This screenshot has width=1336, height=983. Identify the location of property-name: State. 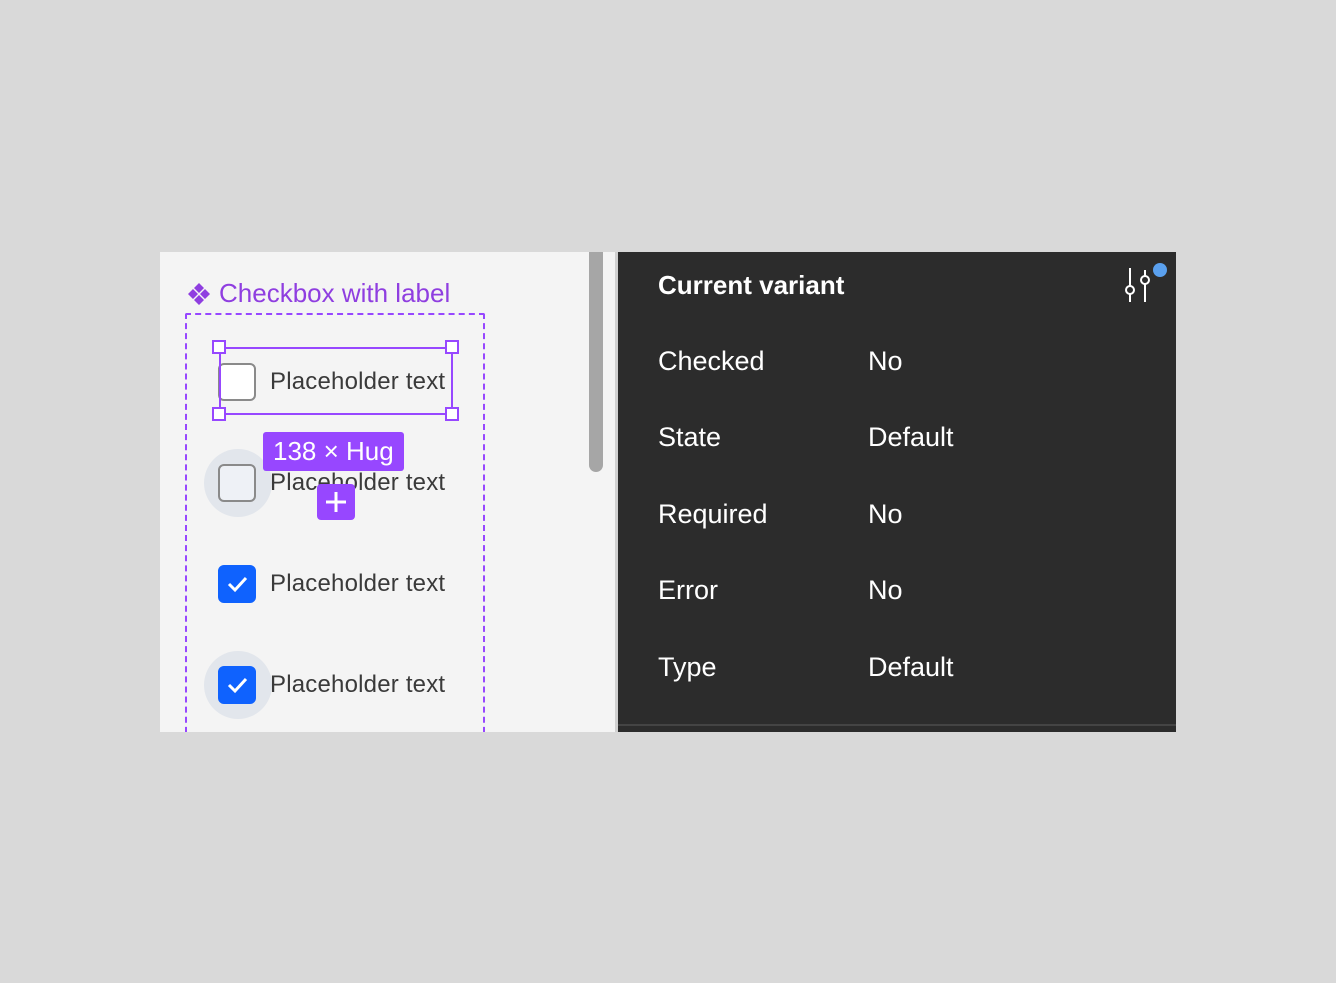
(690, 437).